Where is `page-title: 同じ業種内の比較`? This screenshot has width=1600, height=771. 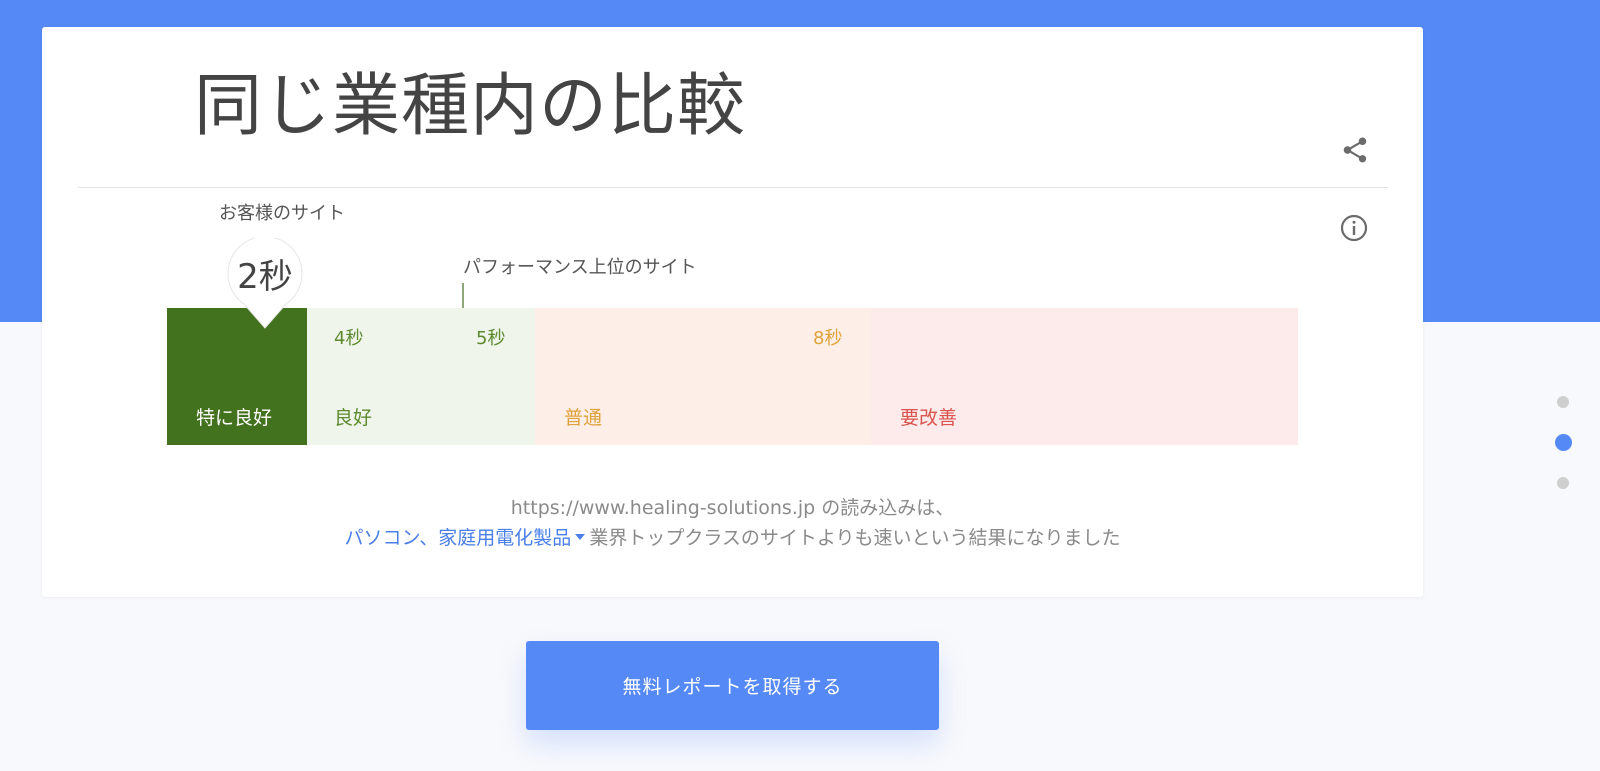
page-title: 同じ業種内の比較 is located at coordinates (470, 106).